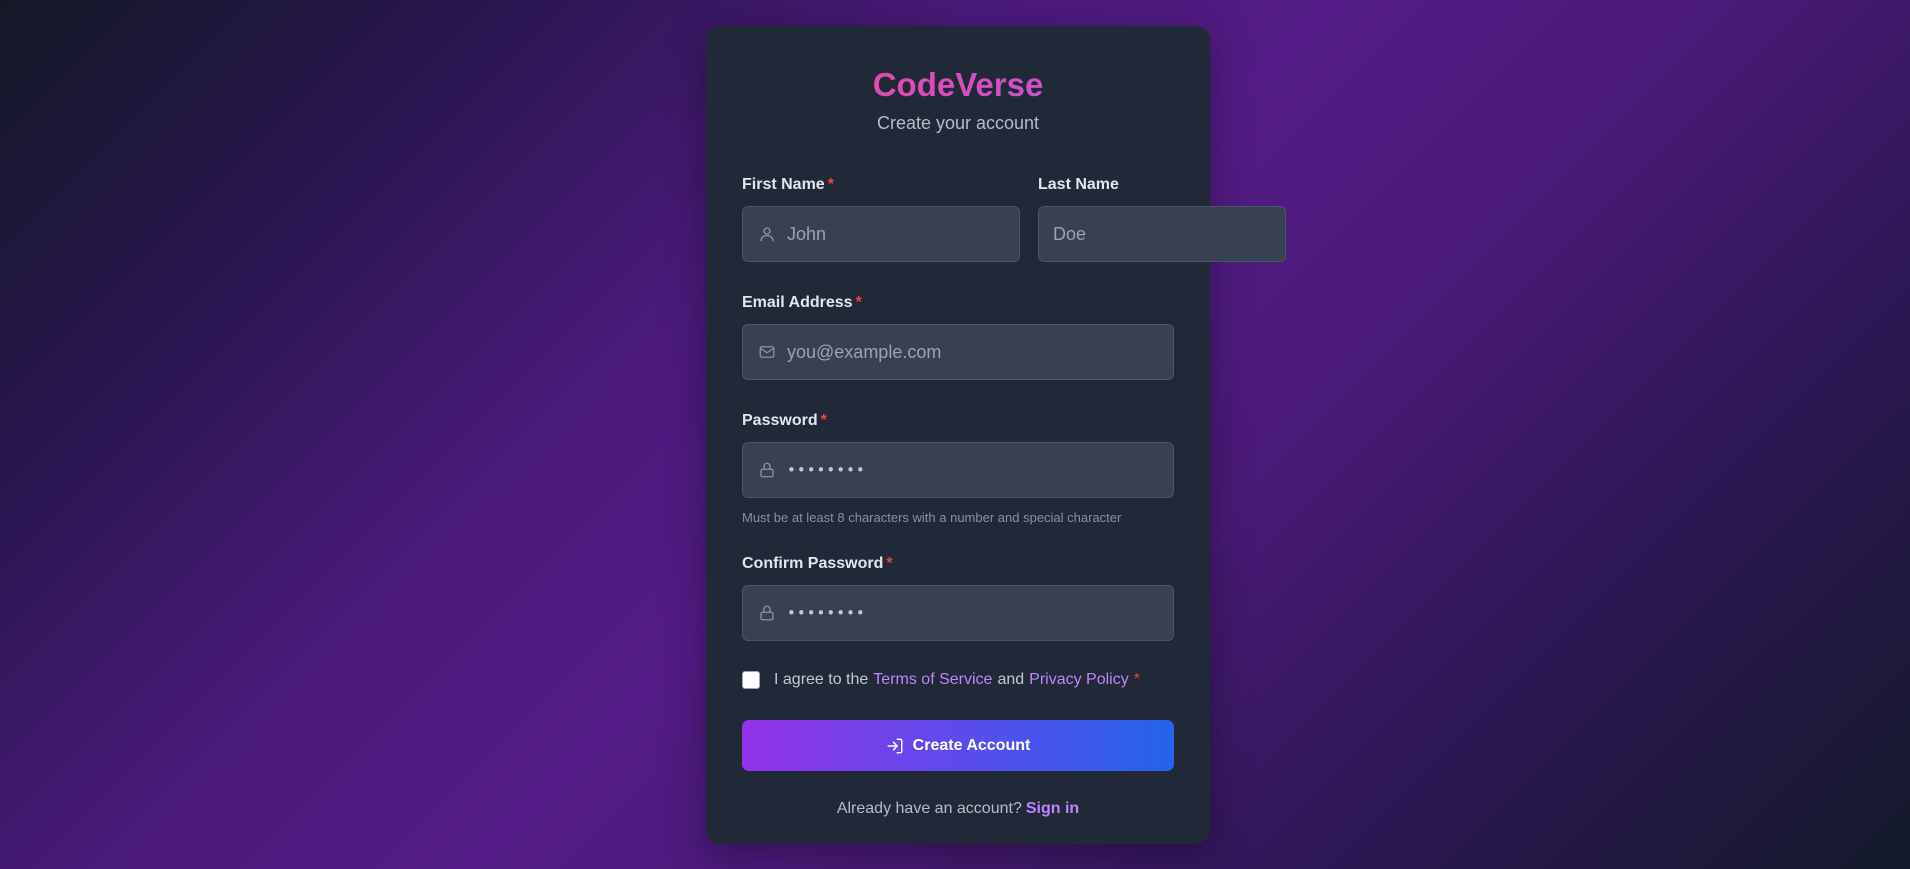 The height and width of the screenshot is (869, 1910). Describe the element at coordinates (1078, 184) in the screenshot. I see `last-name-label: Last Name` at that location.